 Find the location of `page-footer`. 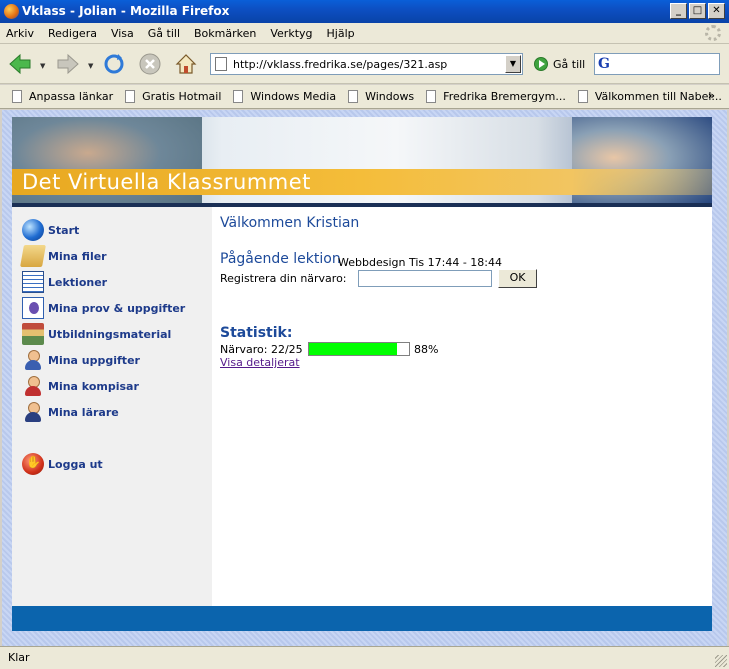

page-footer is located at coordinates (362, 618).